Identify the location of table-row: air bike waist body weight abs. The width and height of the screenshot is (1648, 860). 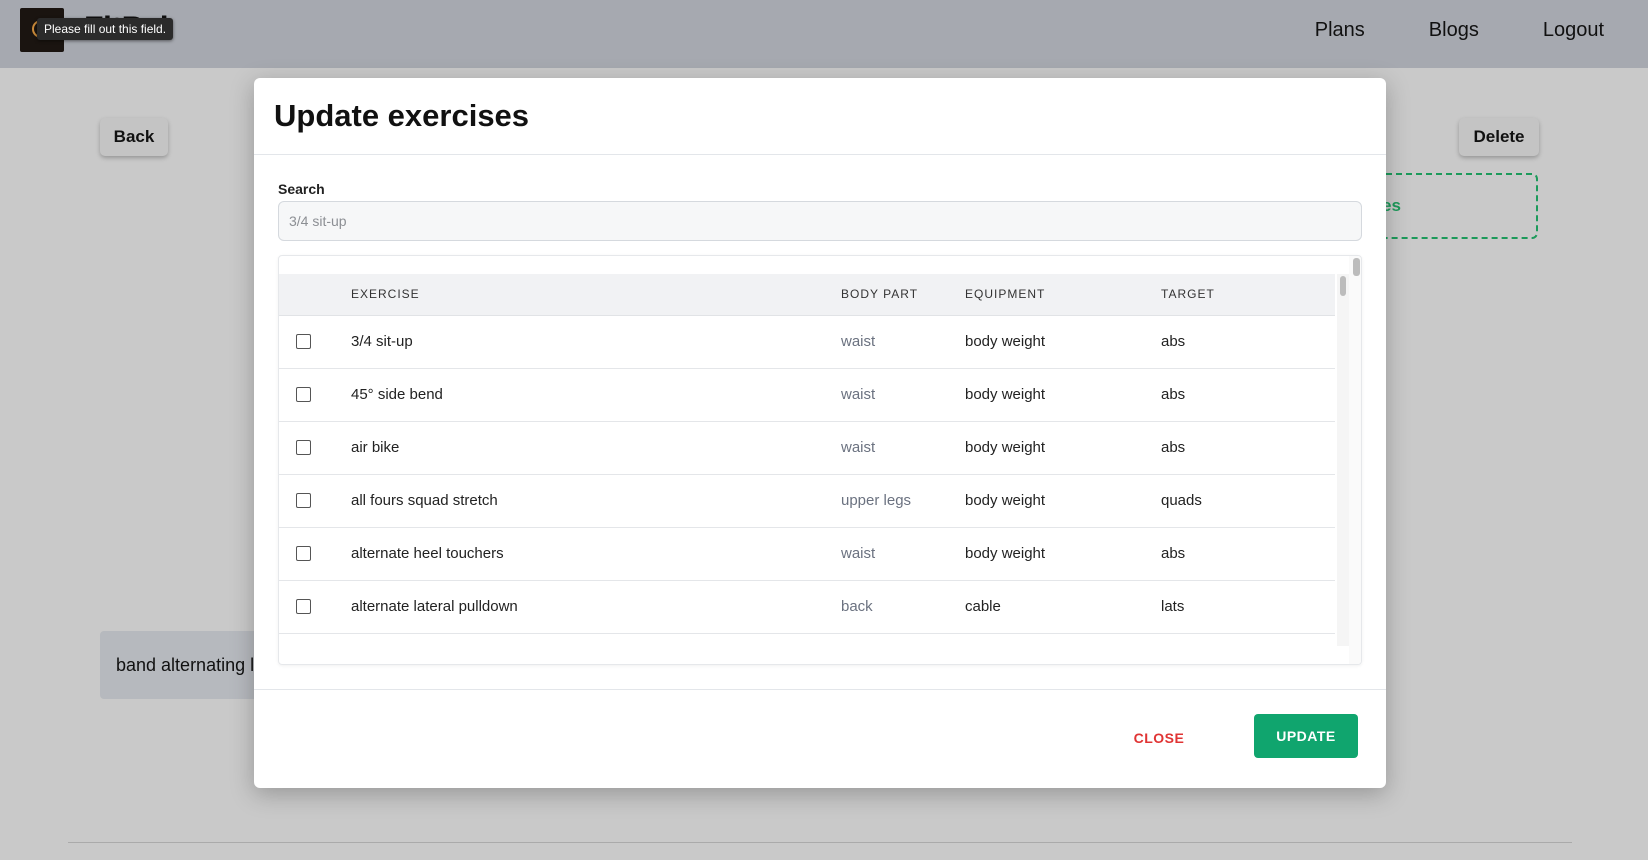
(807, 448).